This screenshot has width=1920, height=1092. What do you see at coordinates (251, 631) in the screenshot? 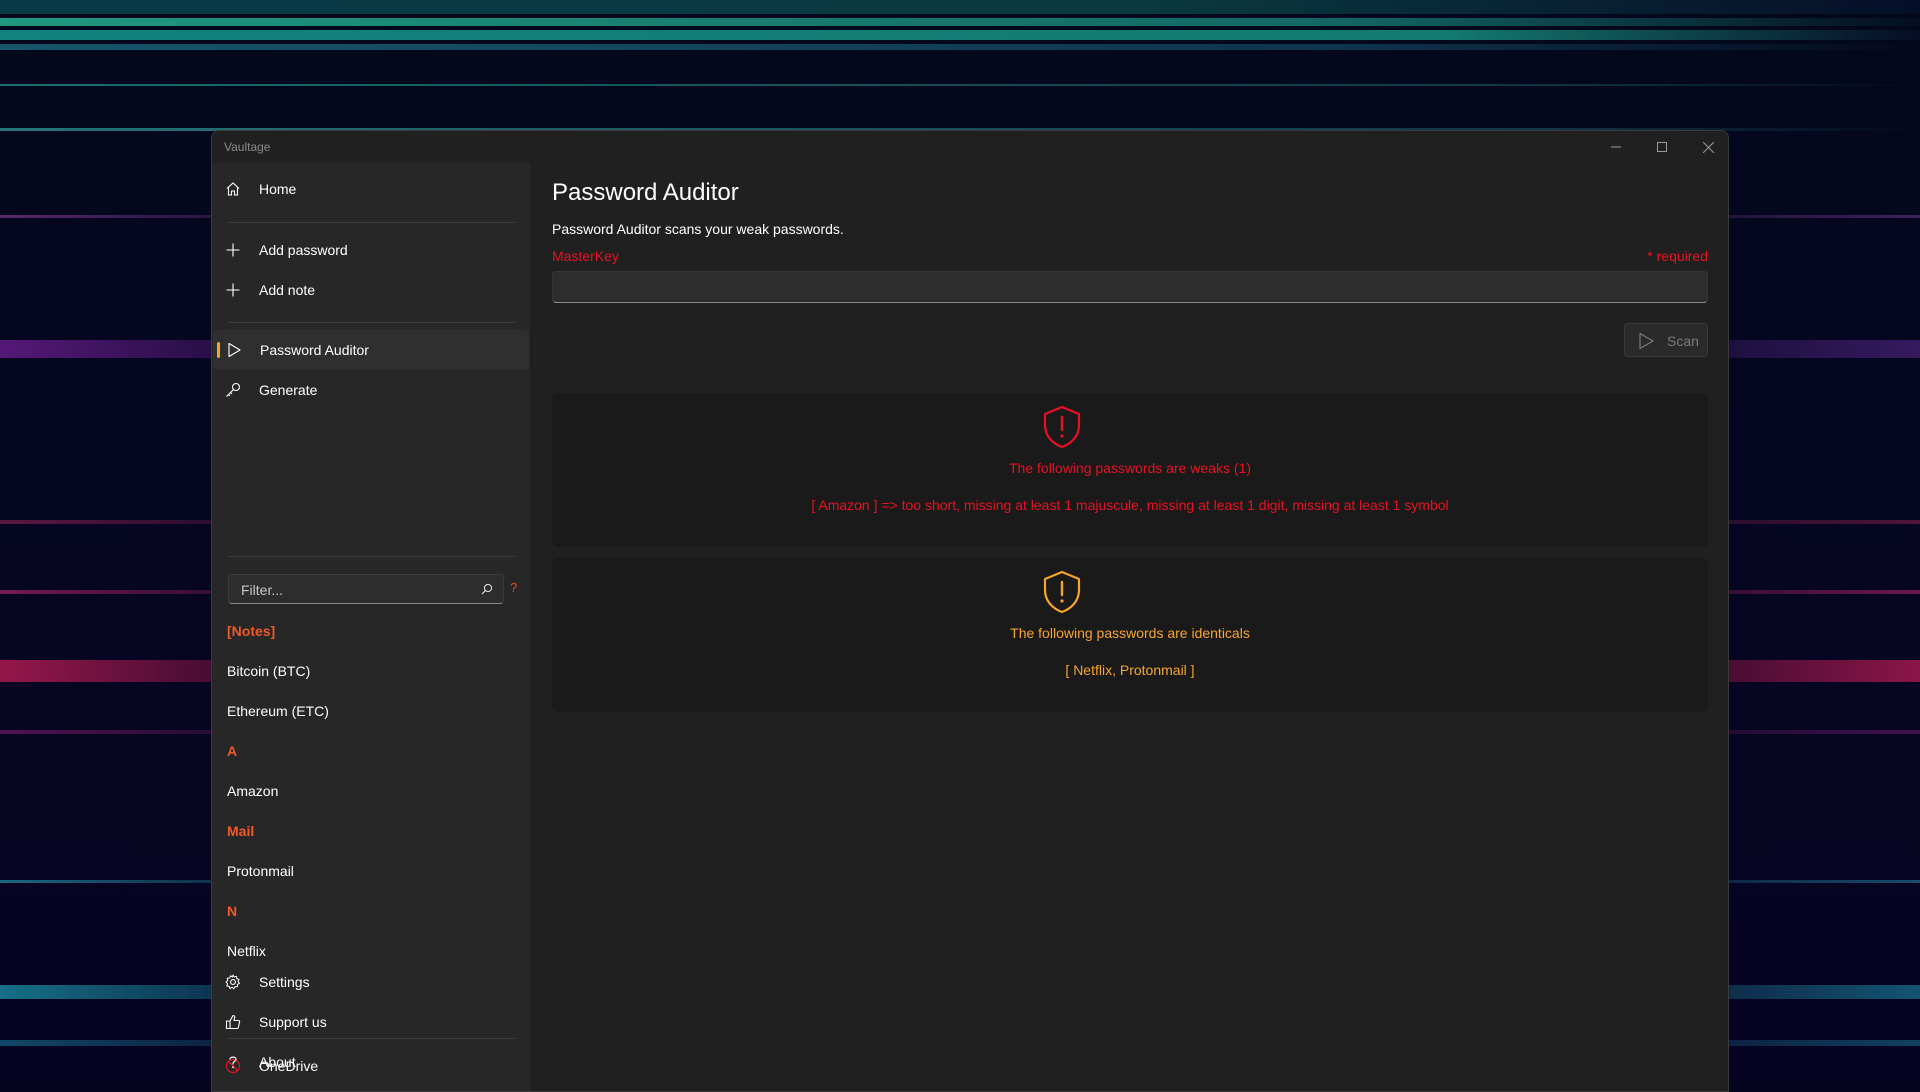
I see `group-header: [Notes]` at bounding box center [251, 631].